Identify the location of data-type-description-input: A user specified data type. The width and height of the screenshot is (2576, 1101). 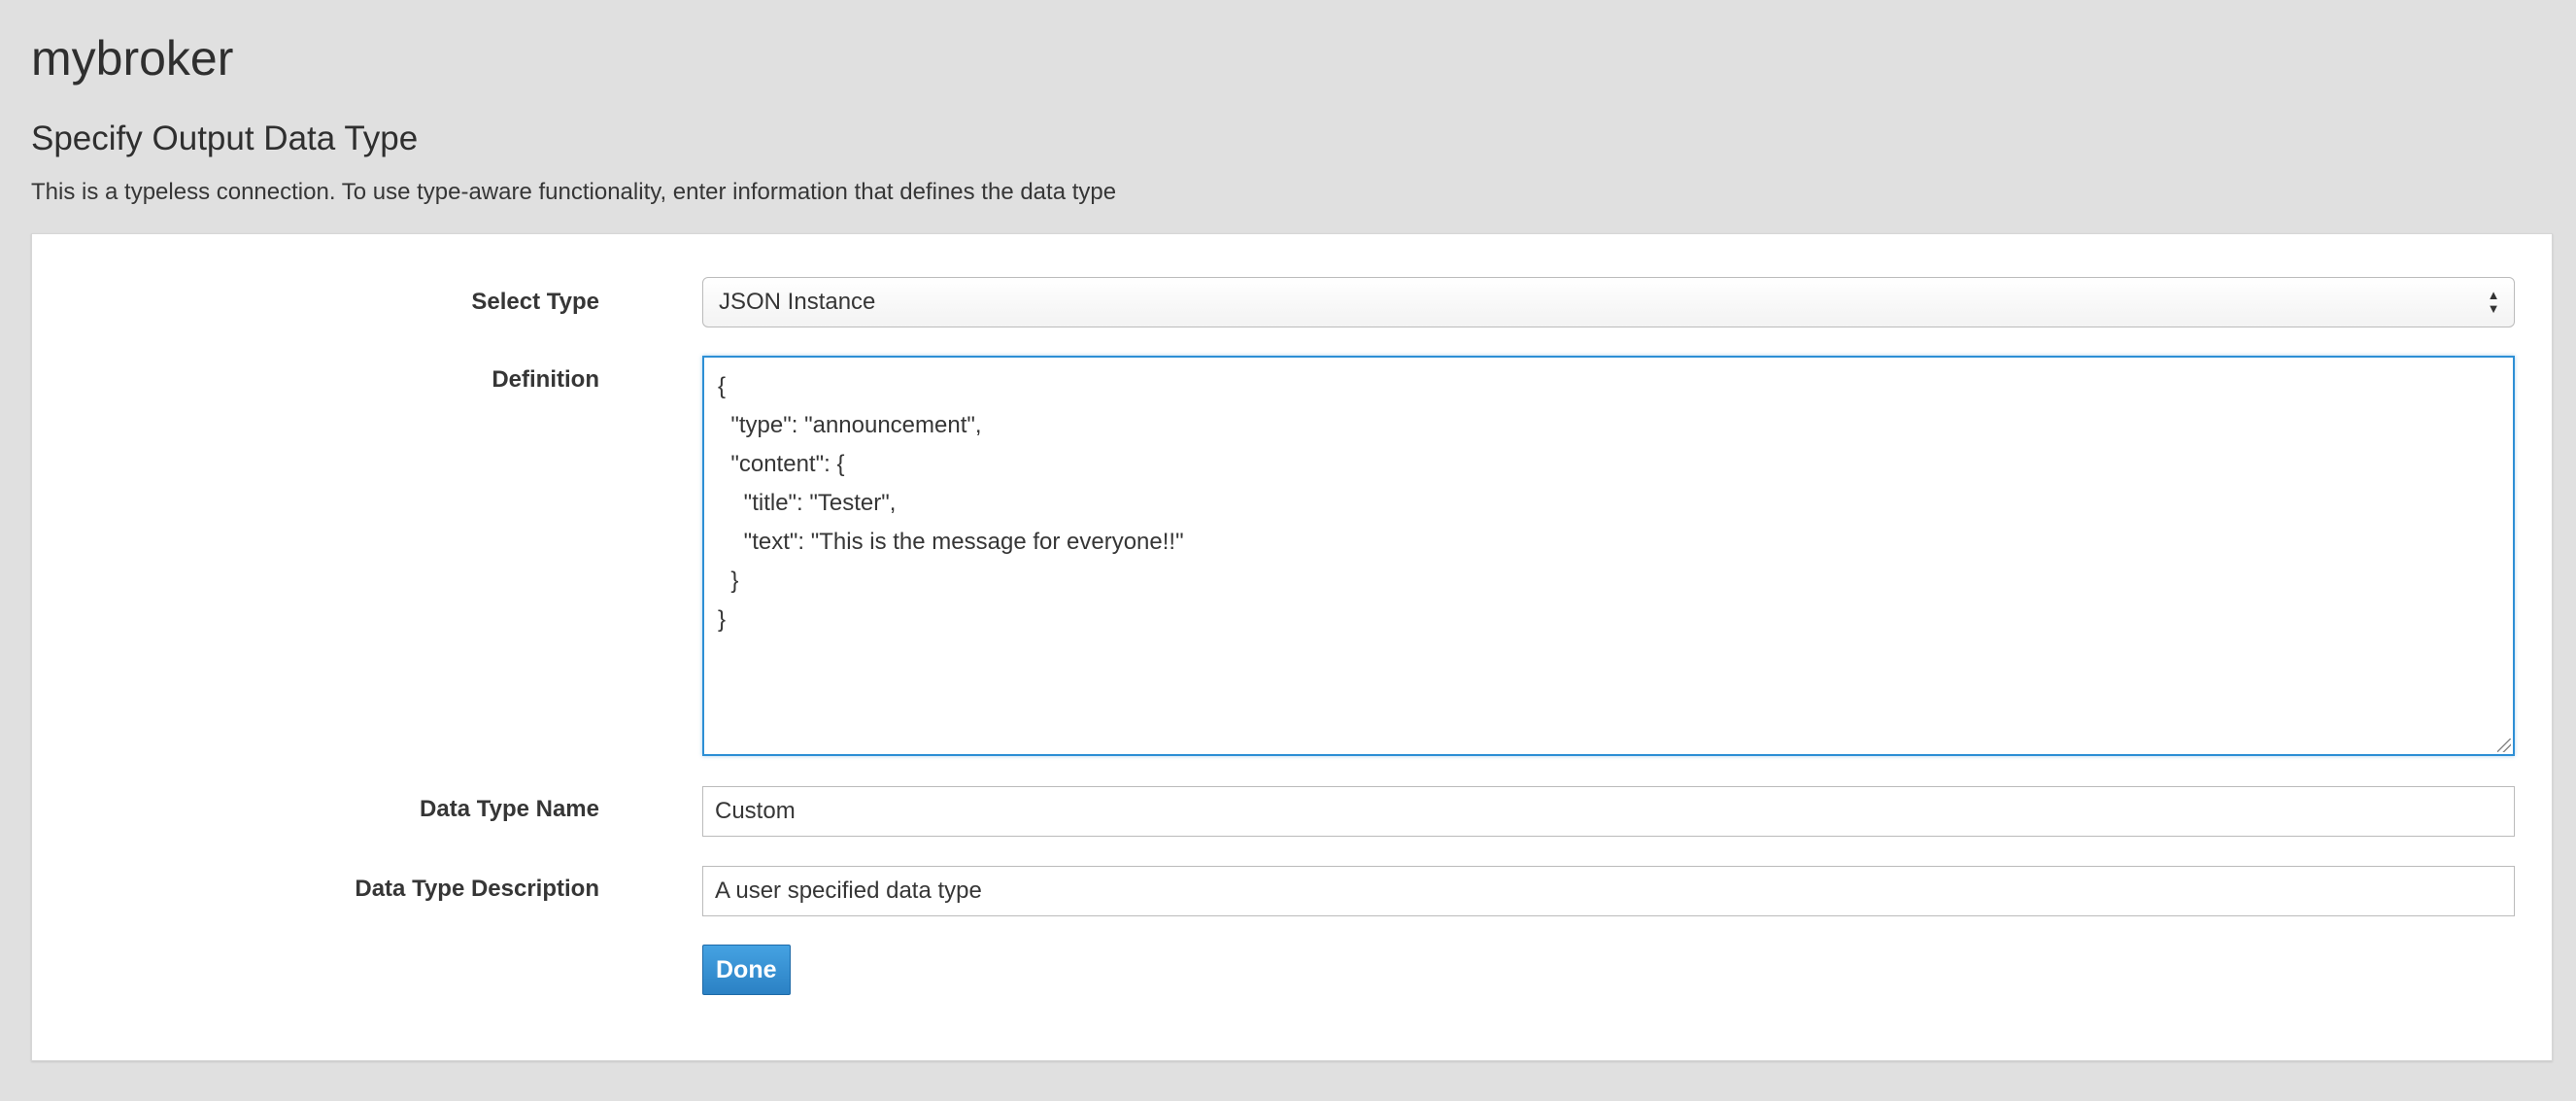
(1608, 891).